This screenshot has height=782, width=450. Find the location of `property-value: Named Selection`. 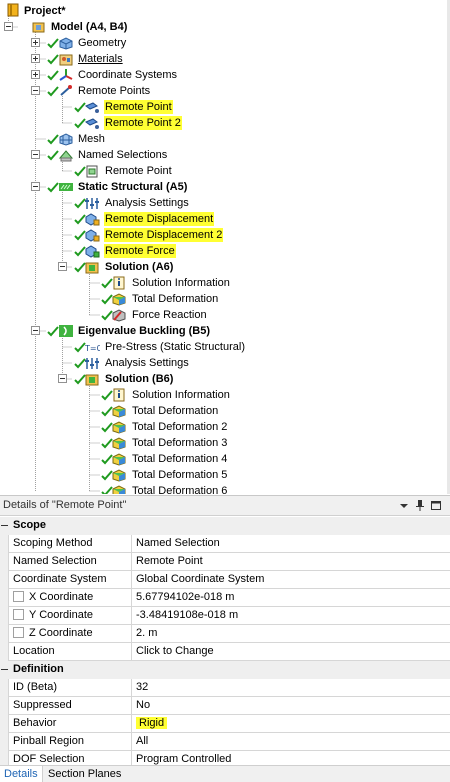

property-value: Named Selection is located at coordinates (291, 543).